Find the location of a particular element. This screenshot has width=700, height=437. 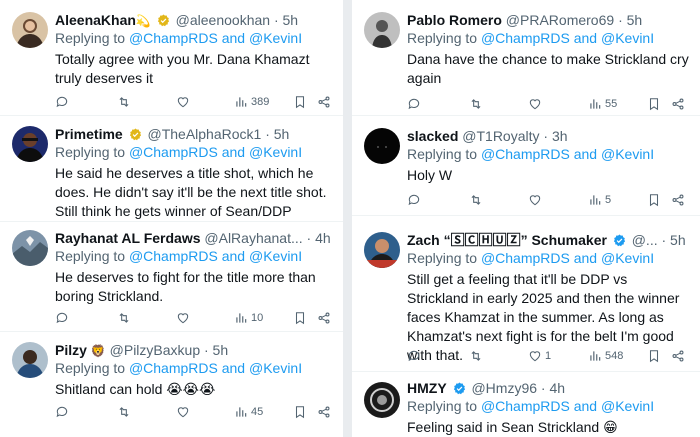

display-name: HMZY is located at coordinates (427, 388).